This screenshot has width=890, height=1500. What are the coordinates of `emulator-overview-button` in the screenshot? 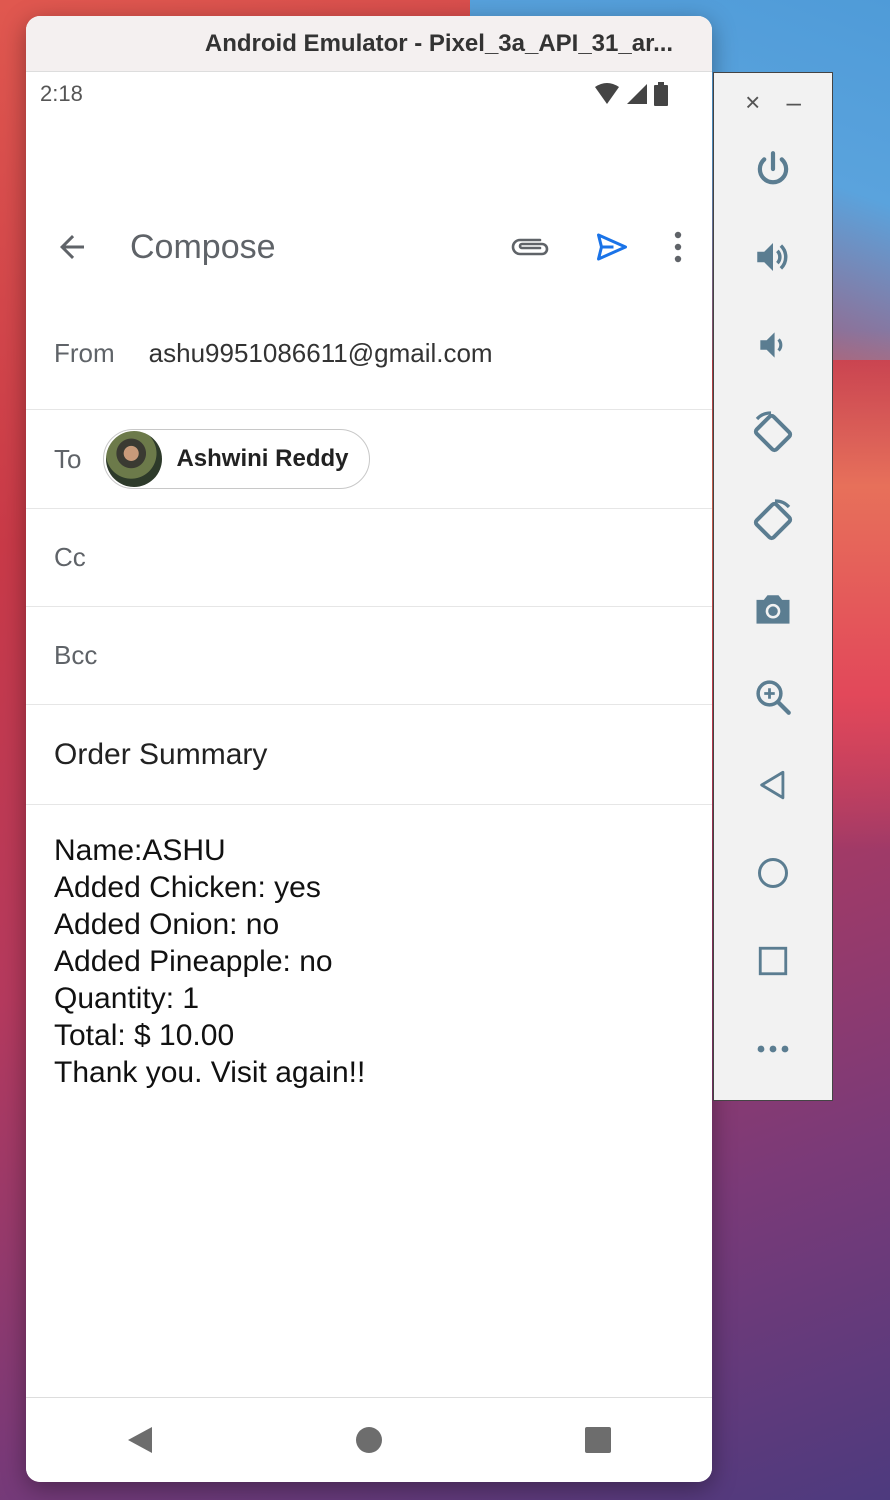 It's located at (773, 961).